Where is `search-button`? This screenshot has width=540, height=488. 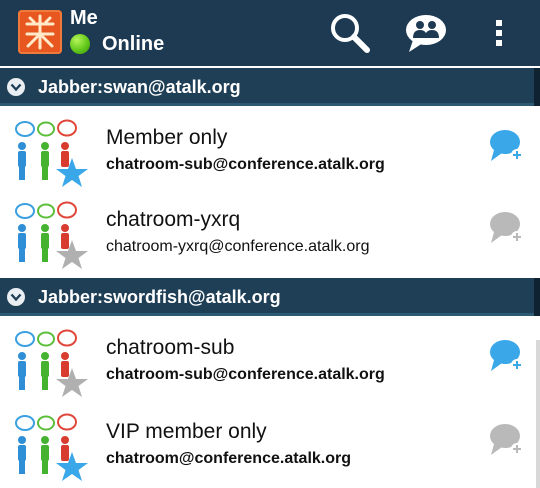 search-button is located at coordinates (350, 33).